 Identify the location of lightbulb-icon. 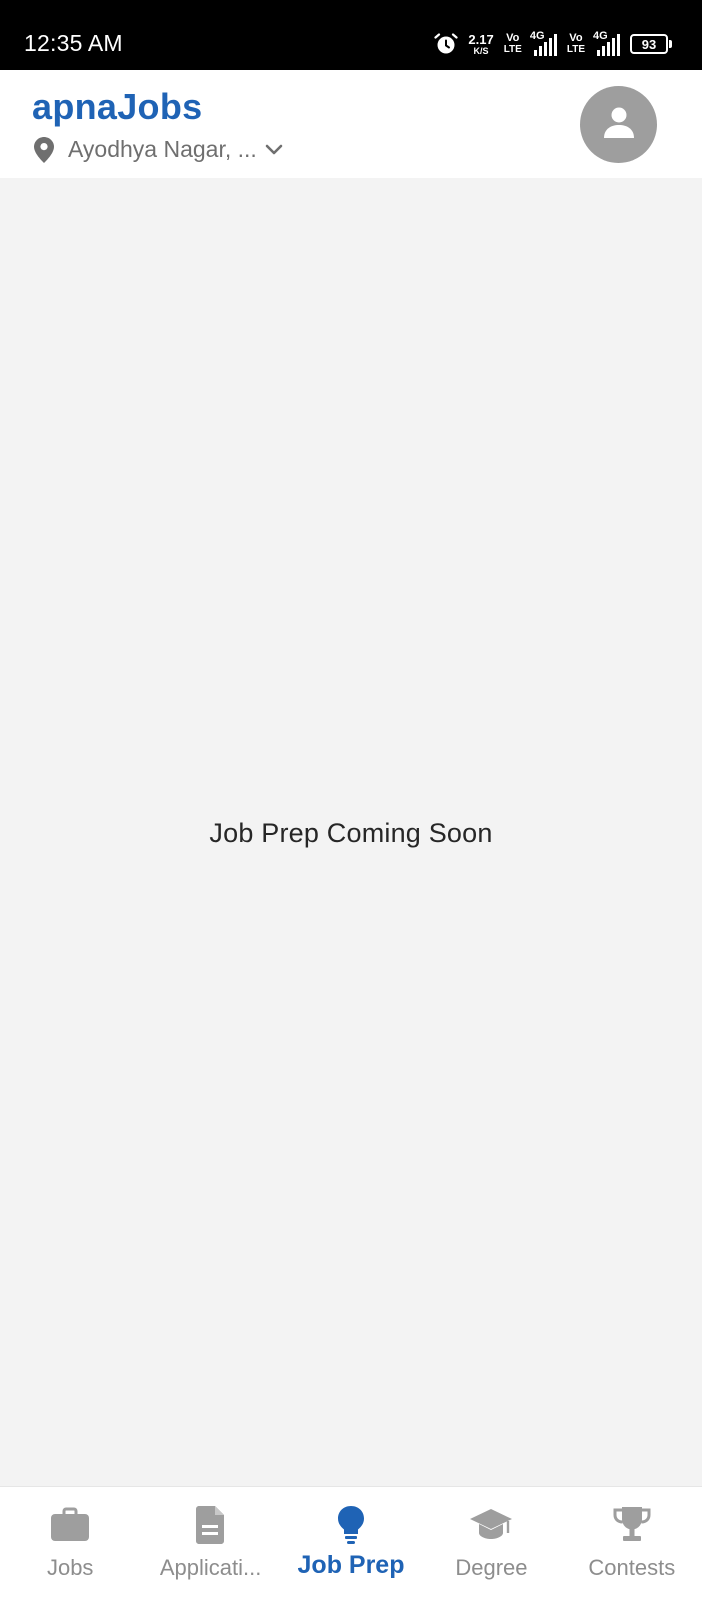
(351, 1525).